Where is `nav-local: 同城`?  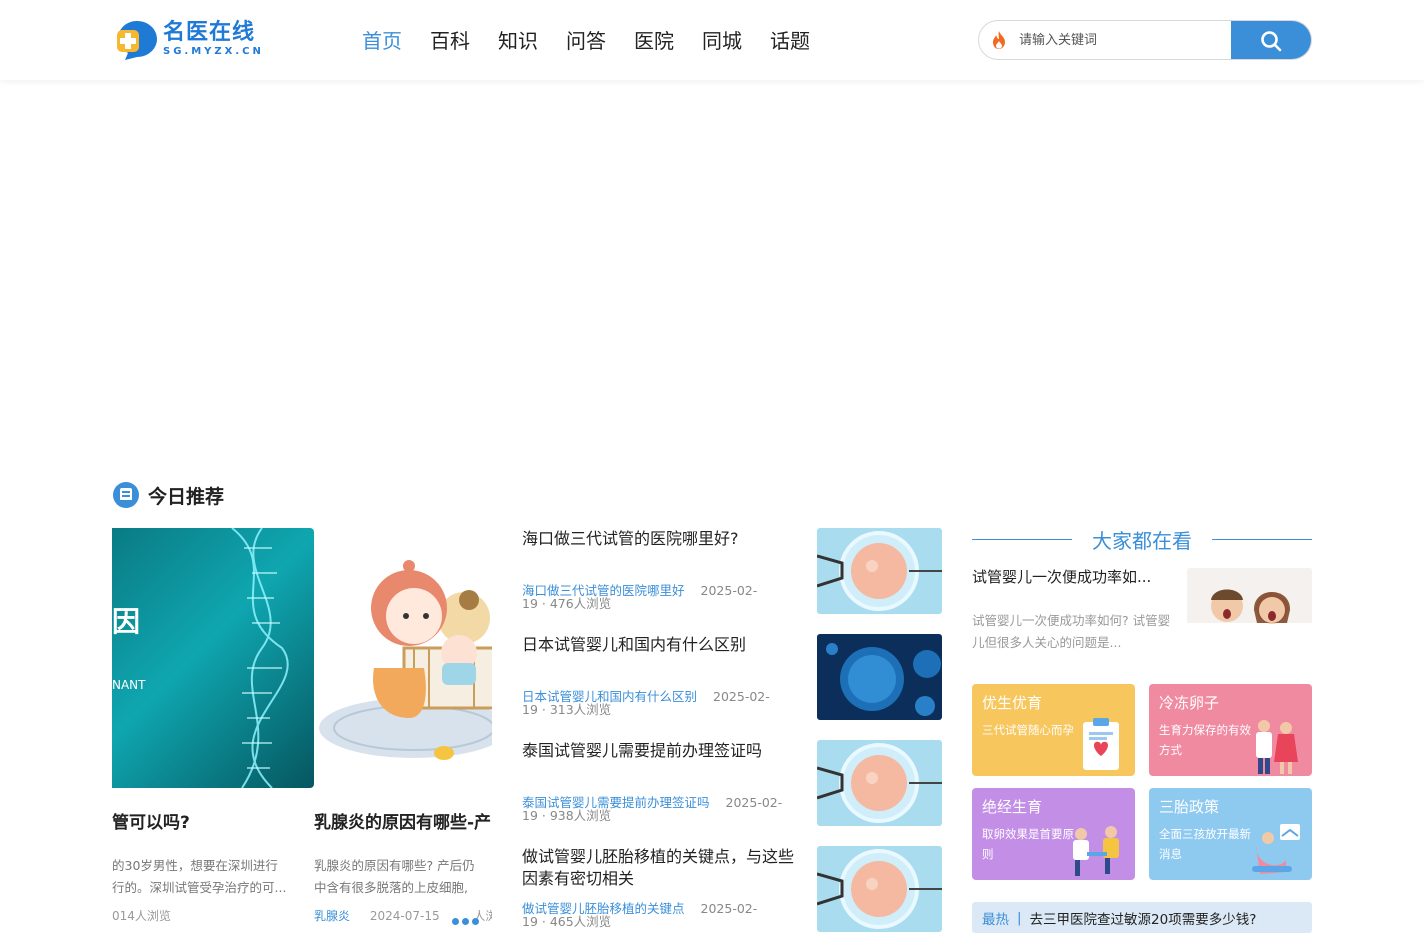 nav-local: 同城 is located at coordinates (722, 41).